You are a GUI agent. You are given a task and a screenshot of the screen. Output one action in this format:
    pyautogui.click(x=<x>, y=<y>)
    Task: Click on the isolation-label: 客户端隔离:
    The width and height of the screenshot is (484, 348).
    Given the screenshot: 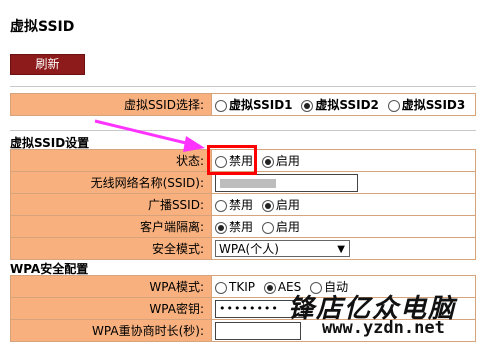 What is the action you would take?
    pyautogui.click(x=111, y=226)
    